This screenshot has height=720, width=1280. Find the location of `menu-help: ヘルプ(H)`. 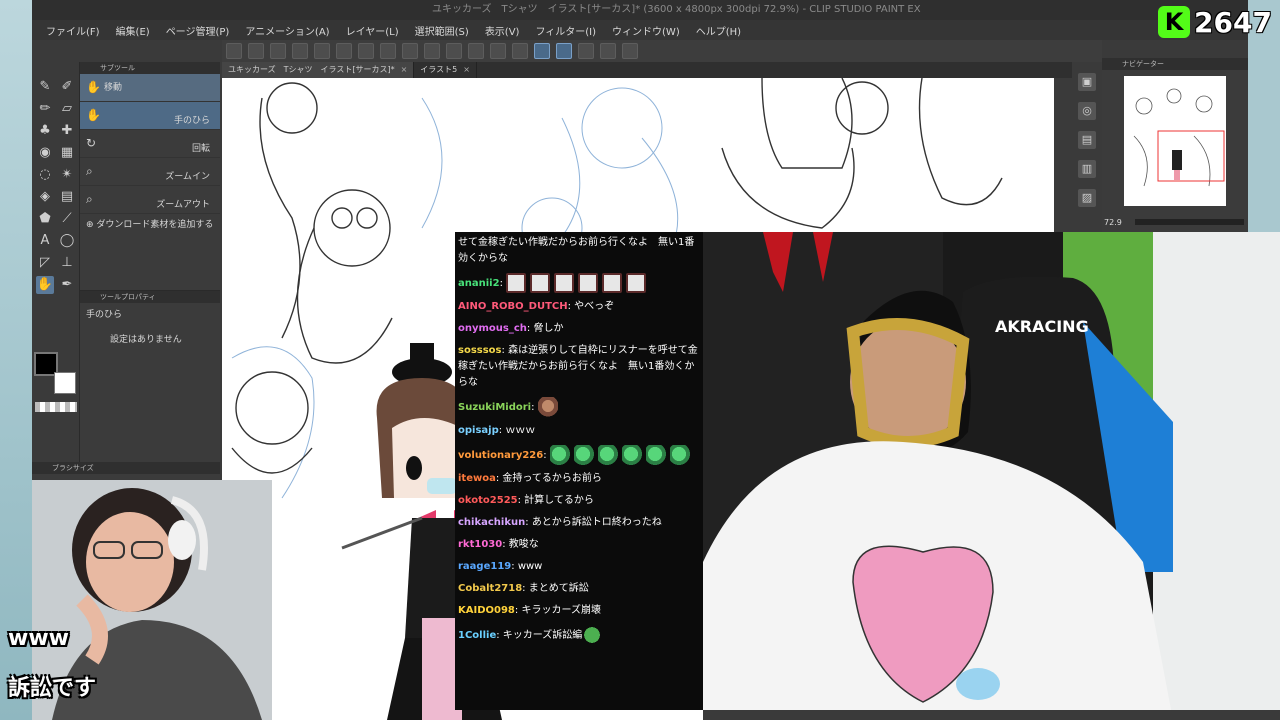

menu-help: ヘルプ(H) is located at coordinates (718, 30).